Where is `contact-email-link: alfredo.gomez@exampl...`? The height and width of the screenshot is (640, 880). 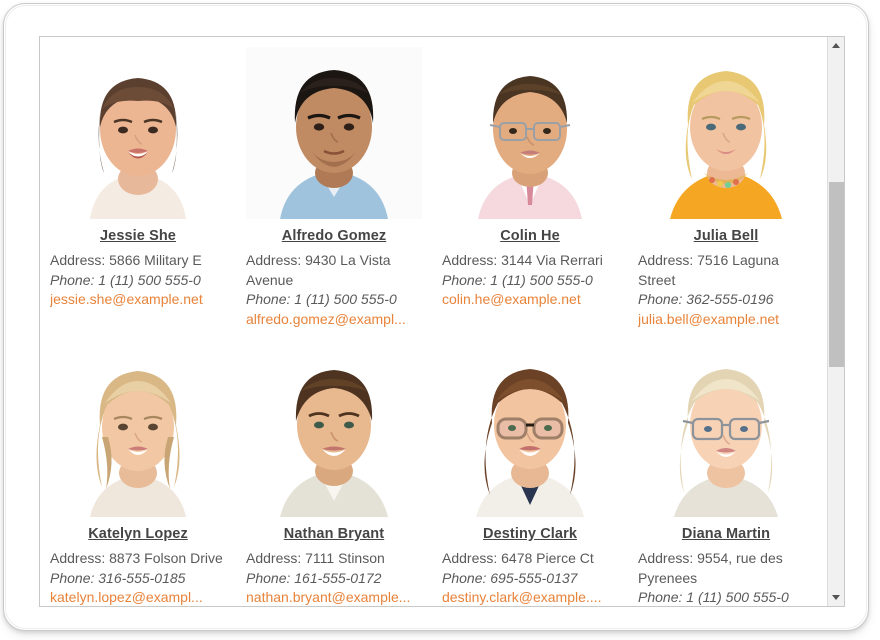 contact-email-link: alfredo.gomez@exampl... is located at coordinates (334, 320).